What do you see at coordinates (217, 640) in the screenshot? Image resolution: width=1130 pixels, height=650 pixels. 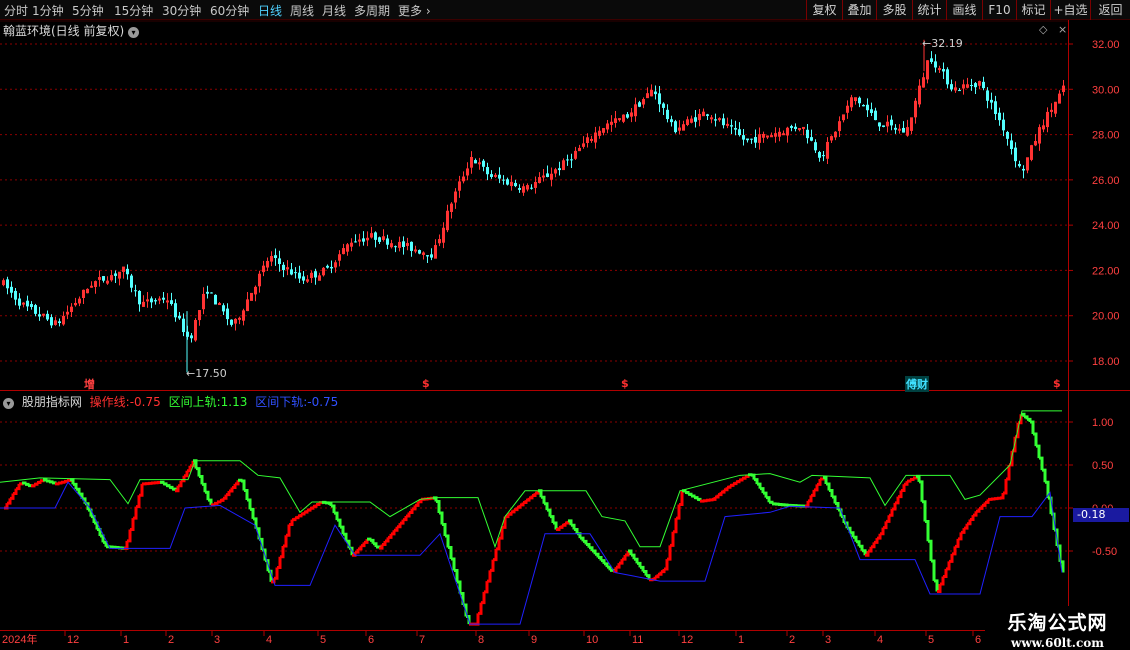 I see `x-tick-label: 3` at bounding box center [217, 640].